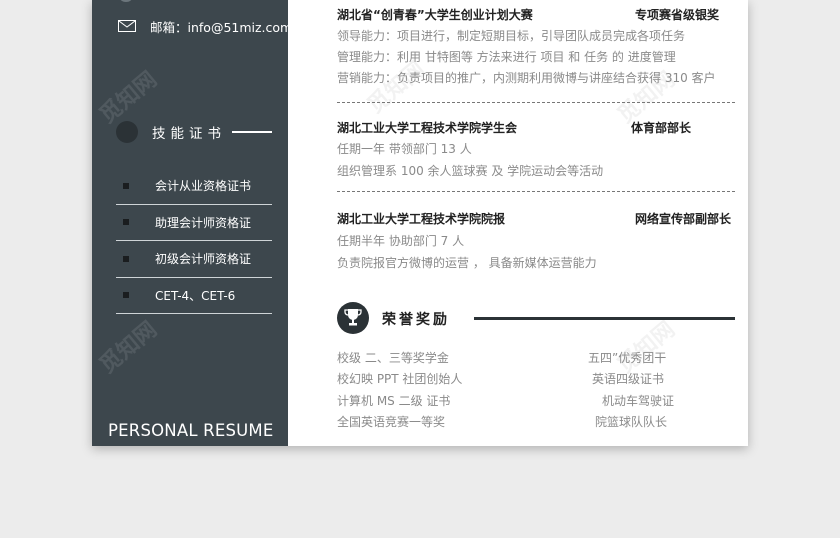 The height and width of the screenshot is (538, 840). I want to click on cert-item: 初级会计师资格证, so click(194, 259).